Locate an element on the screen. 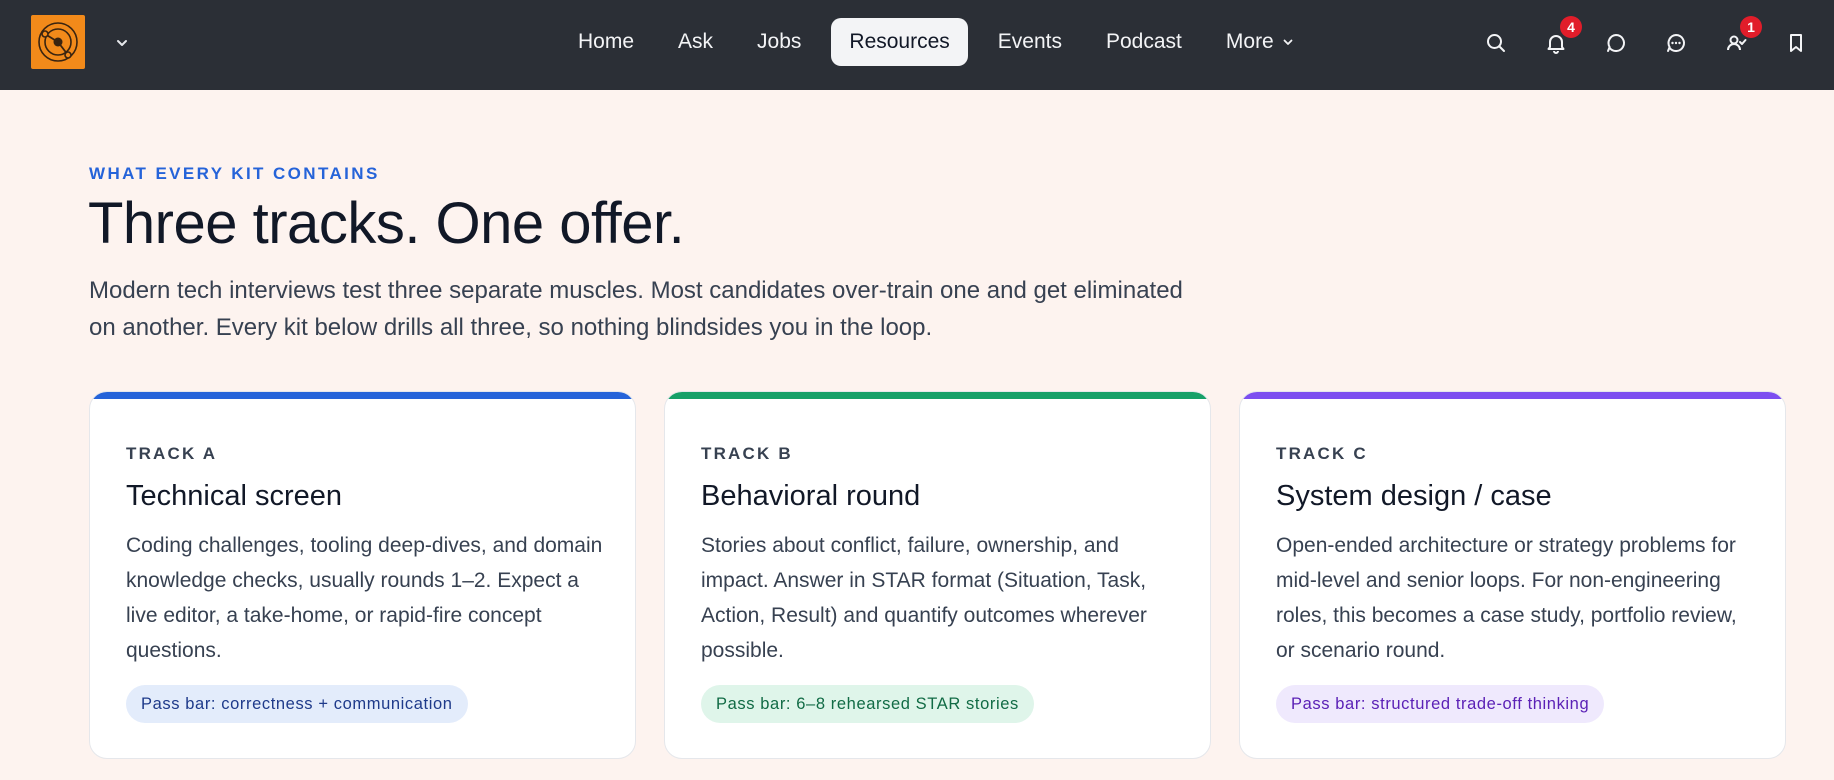 Image resolution: width=1834 pixels, height=780 pixels. search-button is located at coordinates (1496, 43).